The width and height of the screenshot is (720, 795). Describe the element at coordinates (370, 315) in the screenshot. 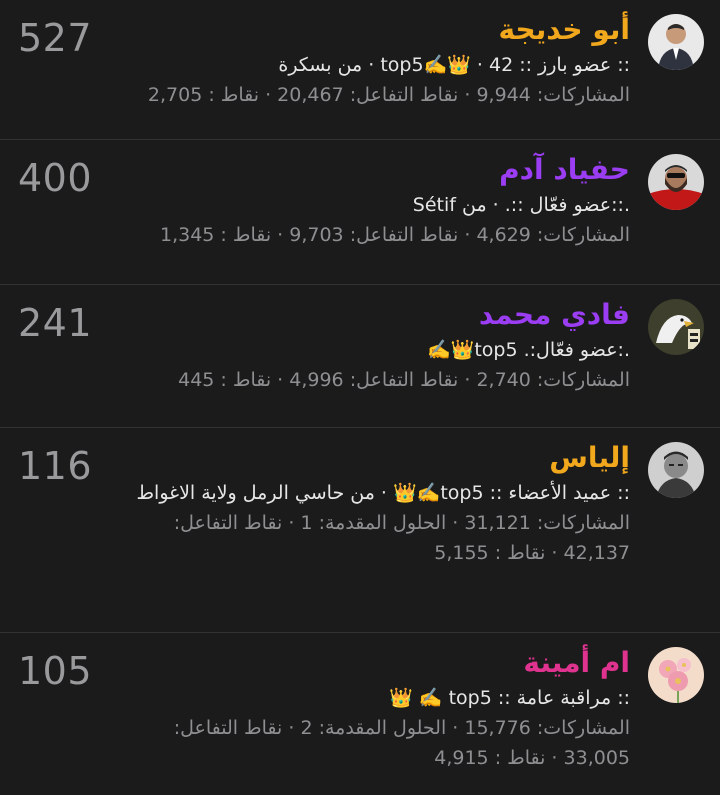

I see `member-name: فادي محمد` at that location.